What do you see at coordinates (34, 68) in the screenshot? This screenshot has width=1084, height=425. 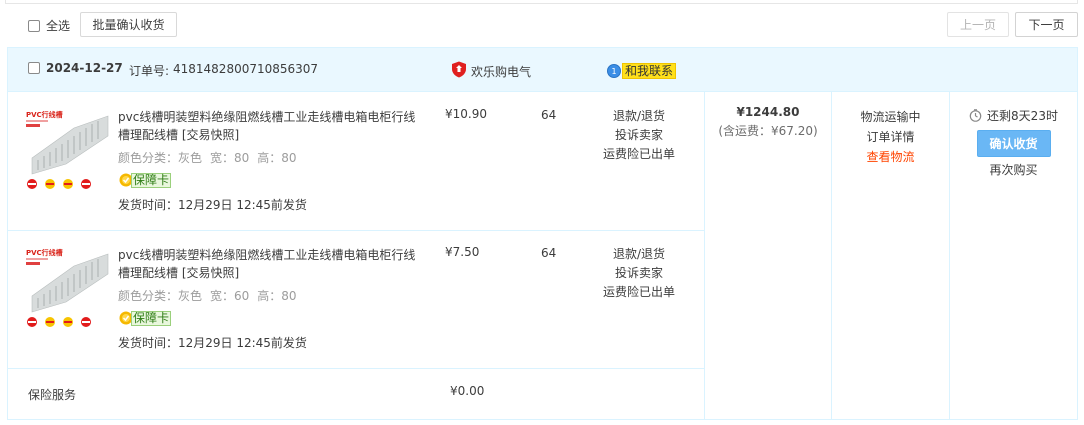 I see `order-checkbox` at bounding box center [34, 68].